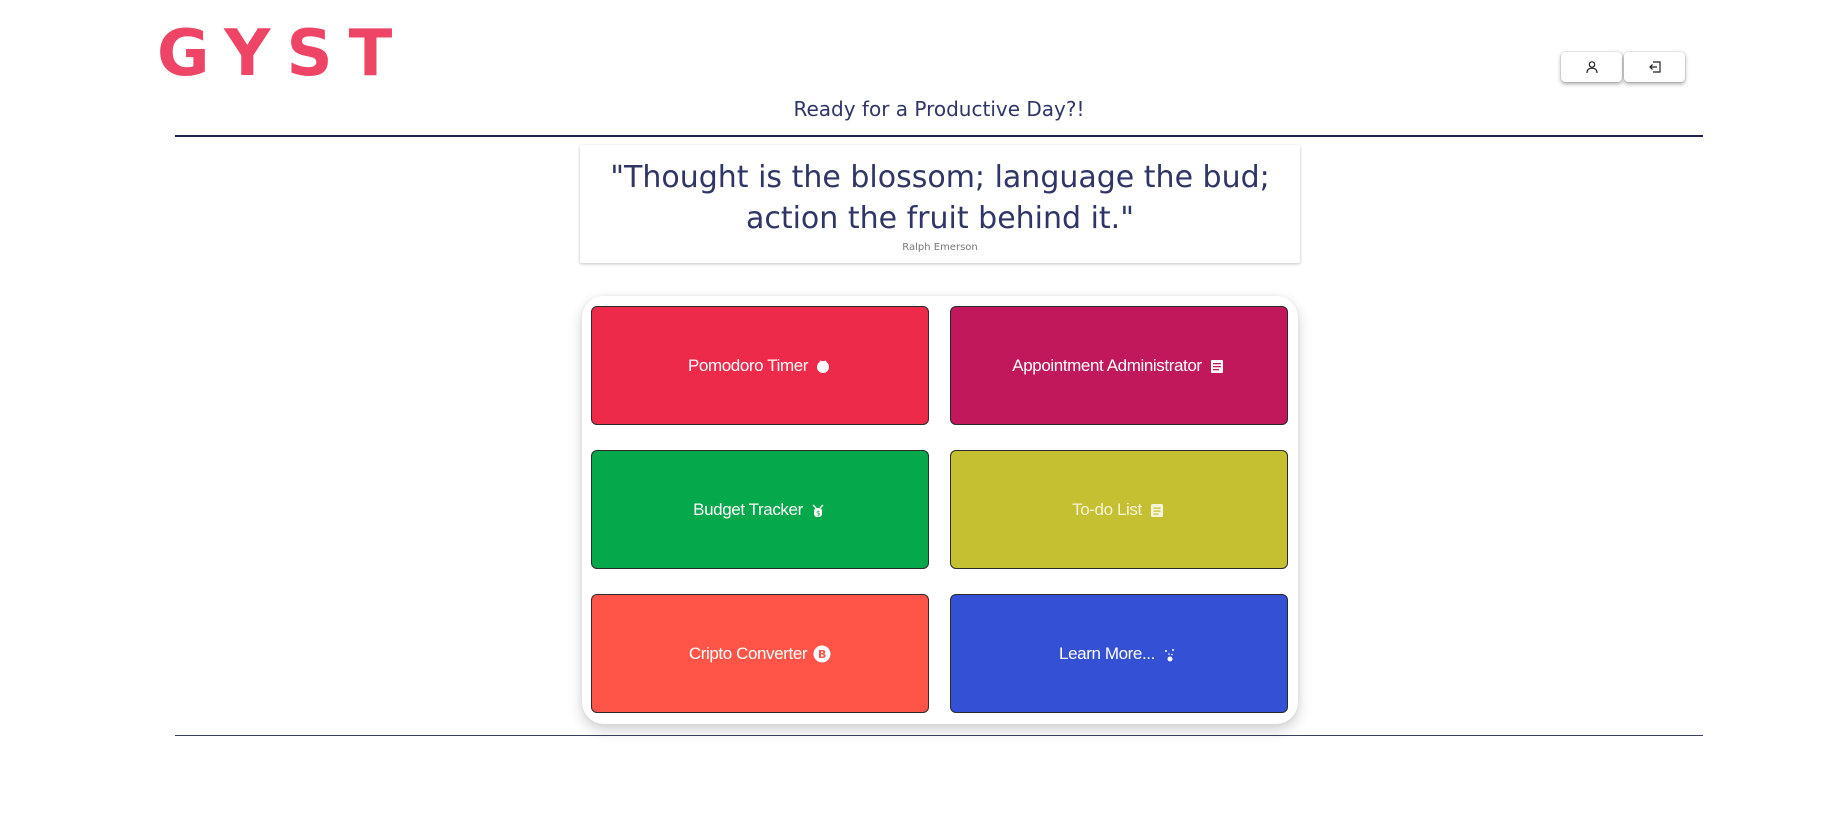  I want to click on tile-label: To-do List, so click(1107, 509).